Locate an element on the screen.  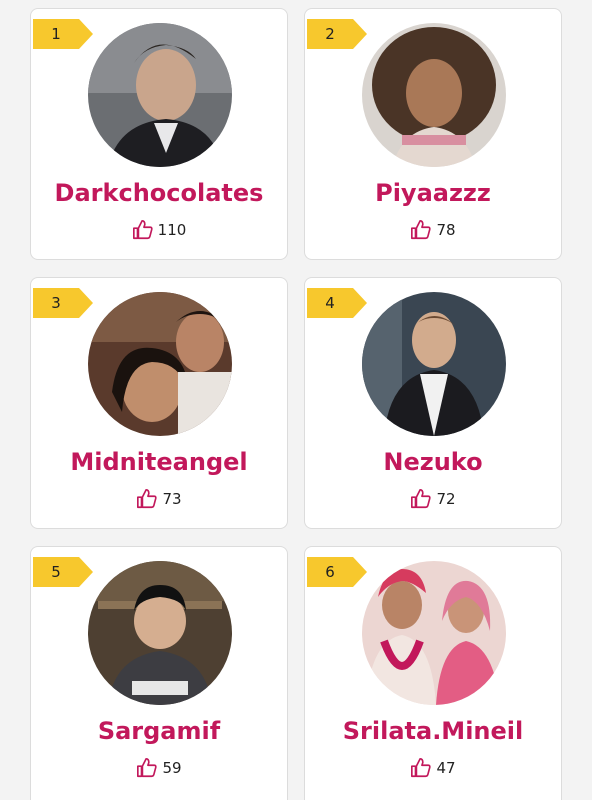
rank-badge: 3 is located at coordinates (63, 303).